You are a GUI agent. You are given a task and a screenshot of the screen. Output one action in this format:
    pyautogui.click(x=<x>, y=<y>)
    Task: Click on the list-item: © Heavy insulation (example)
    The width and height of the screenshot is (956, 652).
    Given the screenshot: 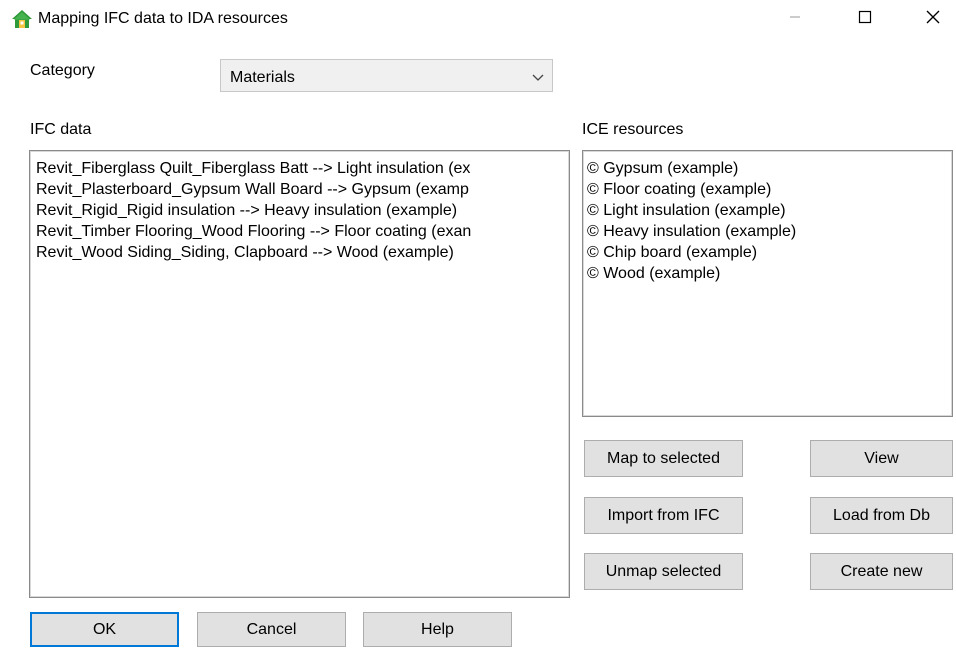 What is the action you would take?
    pyautogui.click(x=769, y=231)
    